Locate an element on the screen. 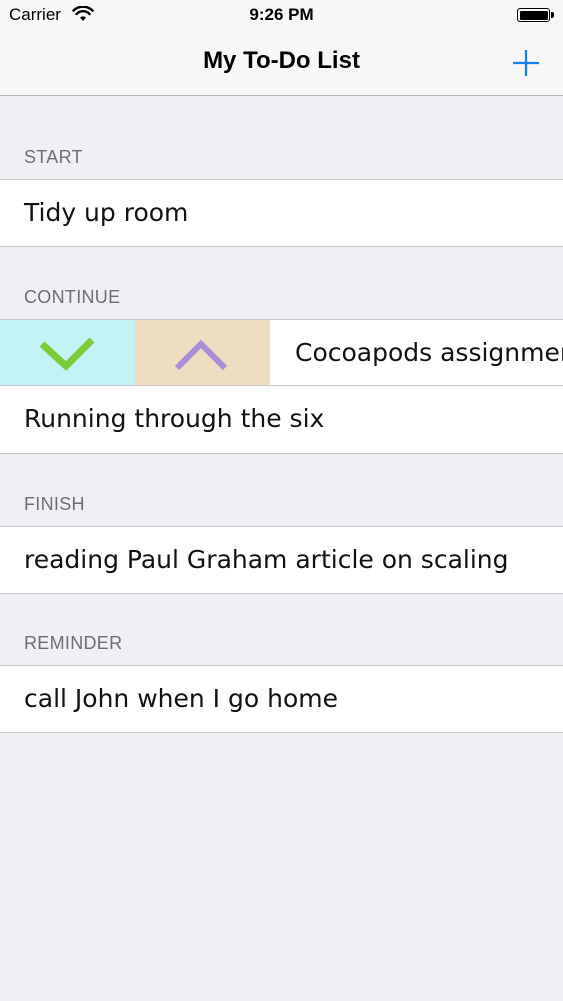 The image size is (563, 1001). navigation-bar: My To-Do List is located at coordinates (281, 63).